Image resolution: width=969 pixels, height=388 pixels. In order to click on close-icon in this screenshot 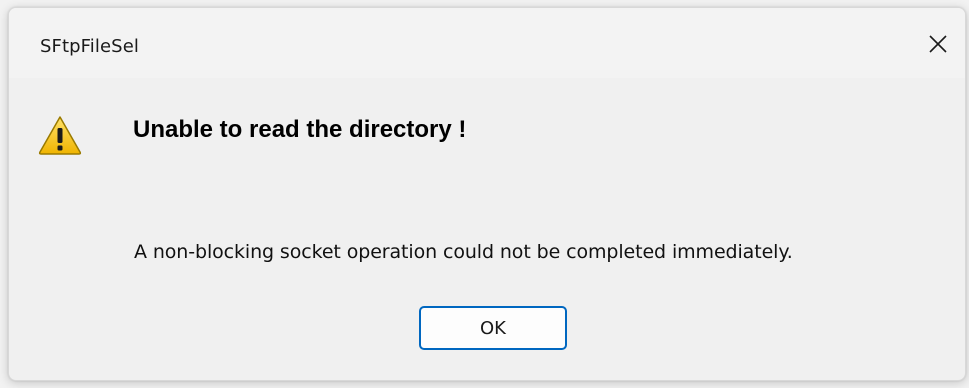, I will do `click(938, 44)`.